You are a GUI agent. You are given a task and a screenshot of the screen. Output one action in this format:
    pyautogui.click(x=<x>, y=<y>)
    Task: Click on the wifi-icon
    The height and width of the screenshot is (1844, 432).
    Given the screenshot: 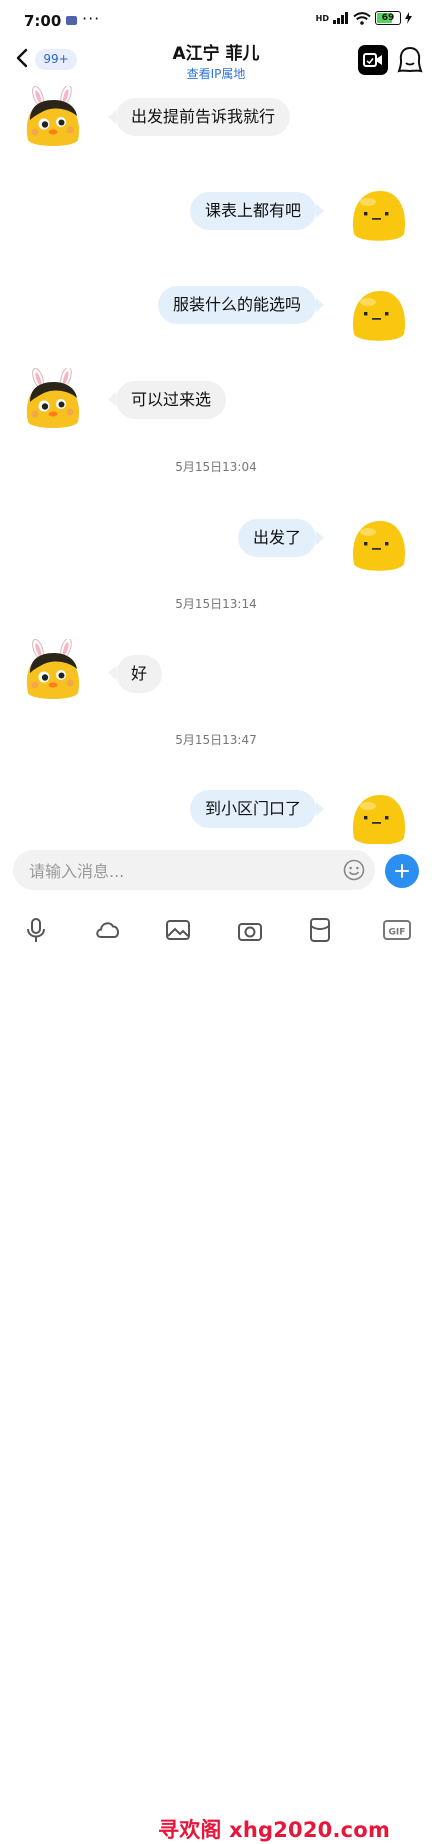 What is the action you would take?
    pyautogui.click(x=362, y=18)
    